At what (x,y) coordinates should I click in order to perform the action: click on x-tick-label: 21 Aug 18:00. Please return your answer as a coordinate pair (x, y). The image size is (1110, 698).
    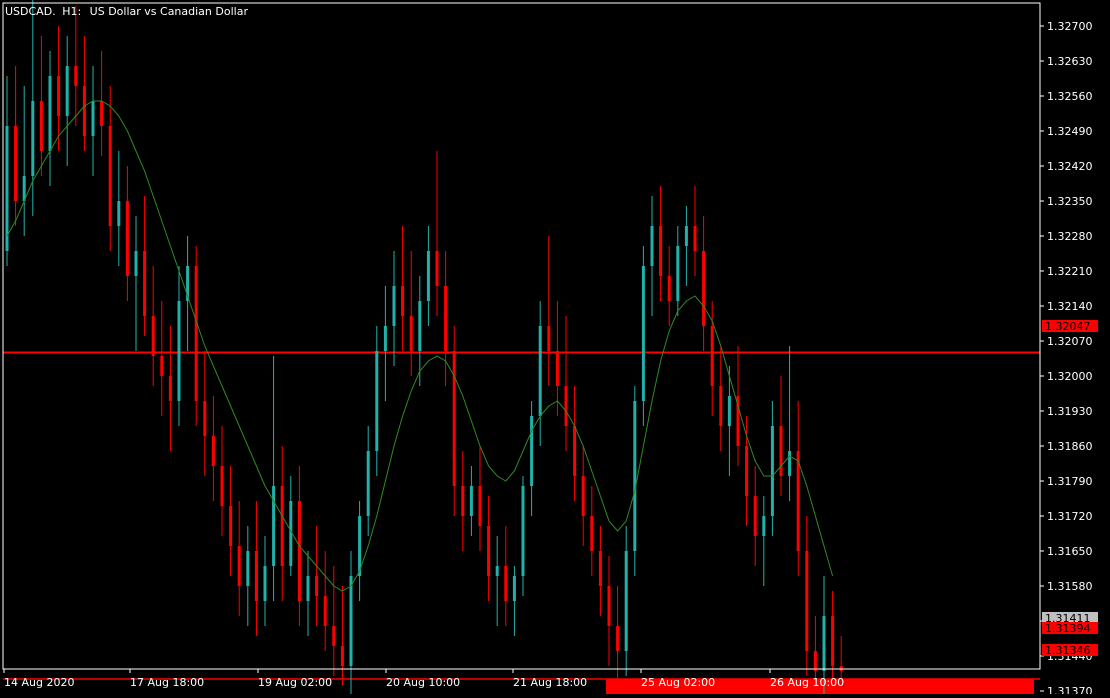
    Looking at the image, I should click on (550, 682).